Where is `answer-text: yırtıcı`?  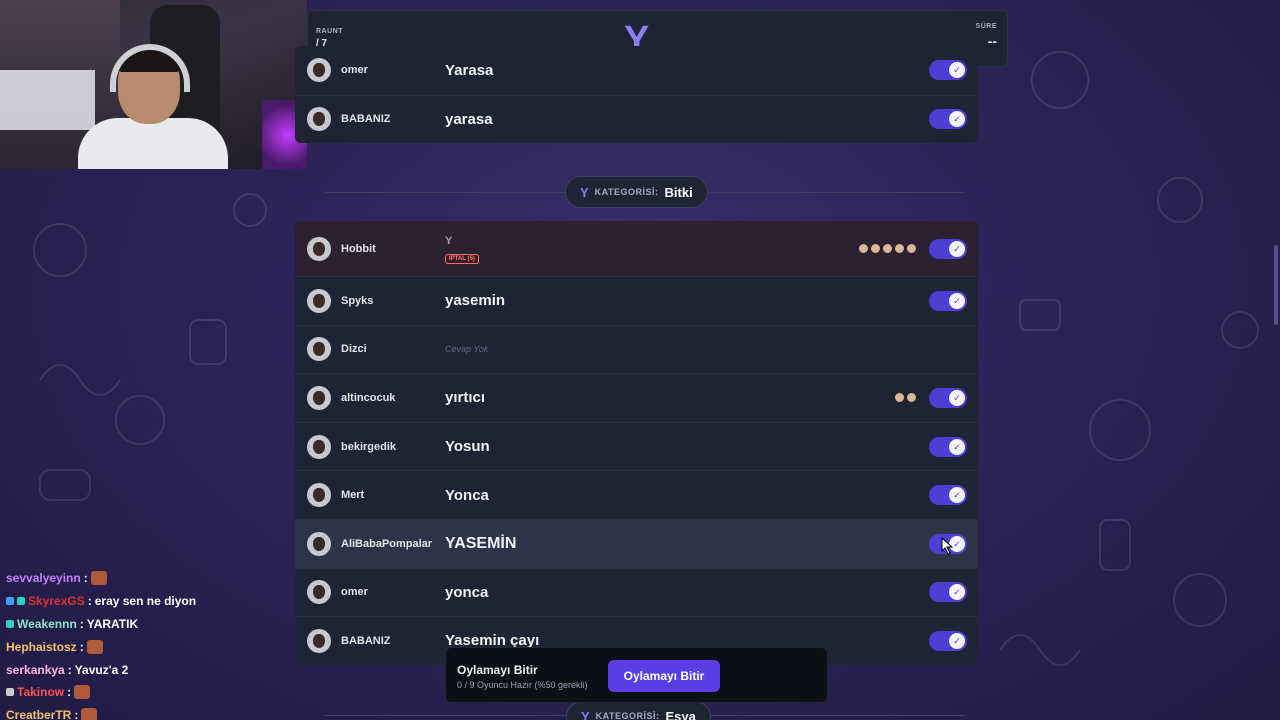
answer-text: yırtıcı is located at coordinates (465, 398).